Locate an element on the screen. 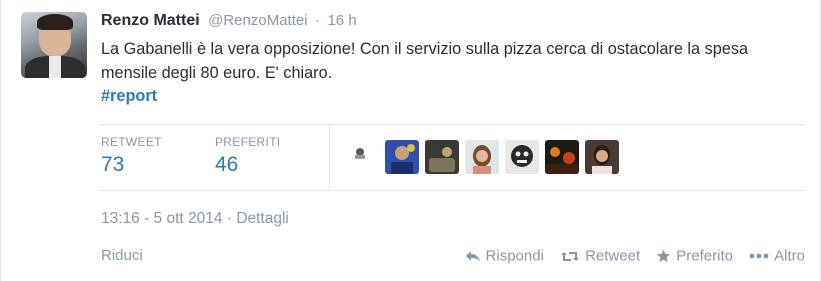  tweet-header: Renzo Mattei @RenzoMattei · 16 h is located at coordinates (229, 22).